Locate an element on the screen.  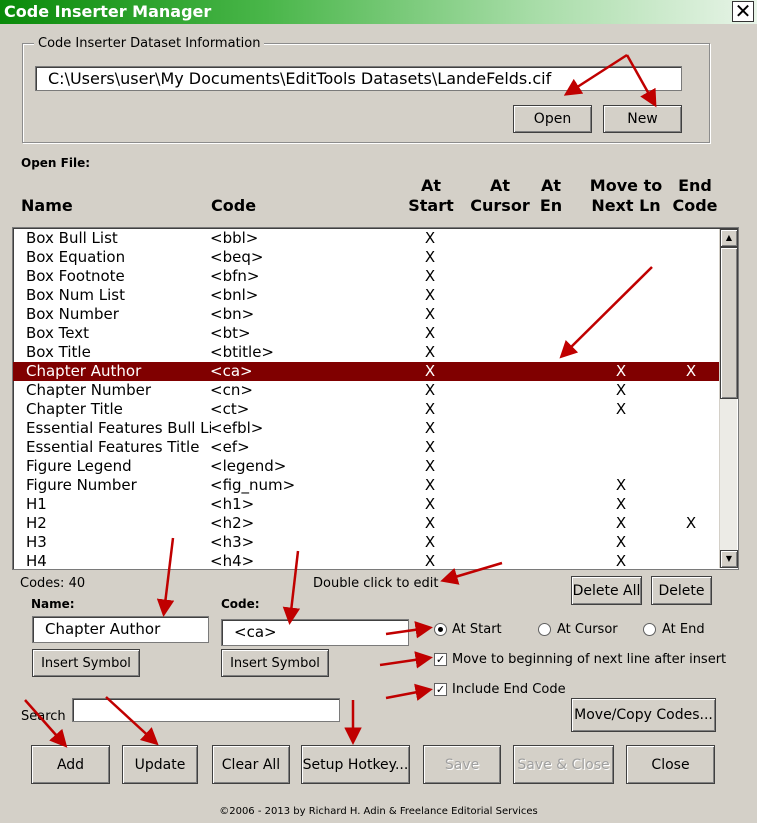
open-button: Open is located at coordinates (552, 119).